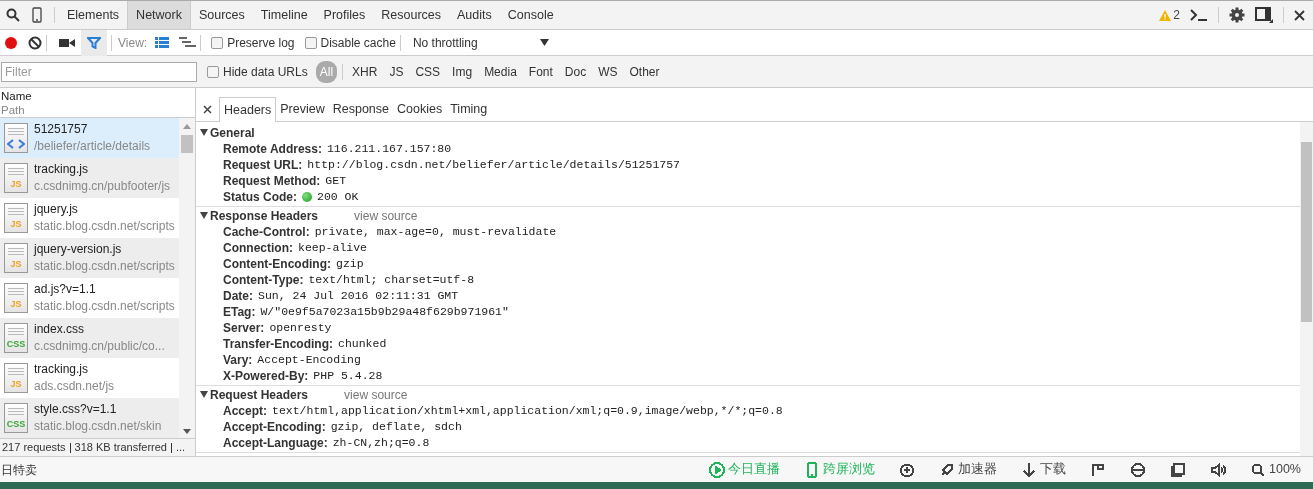  I want to click on section-header: Response Headers view source, so click(748, 215).